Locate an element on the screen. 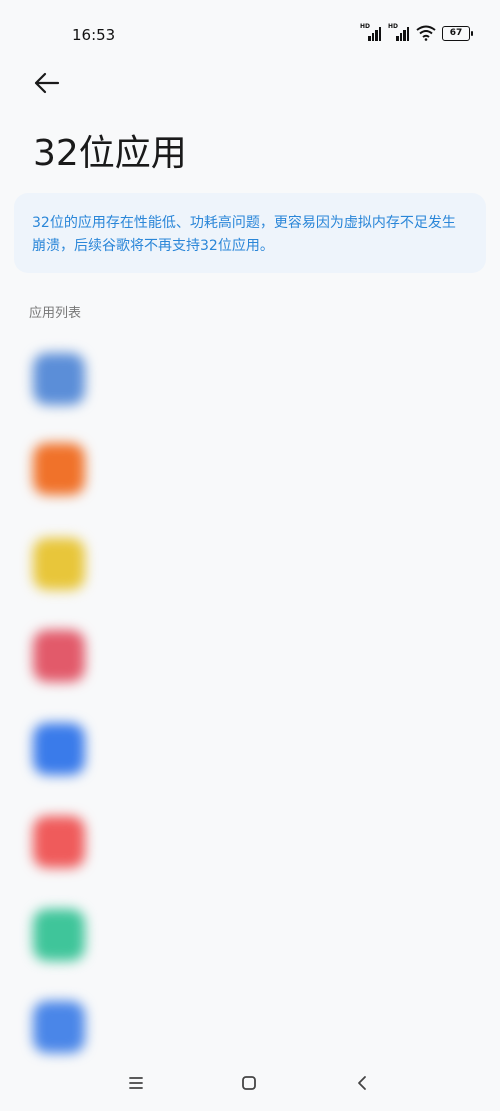 The width and height of the screenshot is (500, 1111). back-arrow-icon is located at coordinates (47, 83).